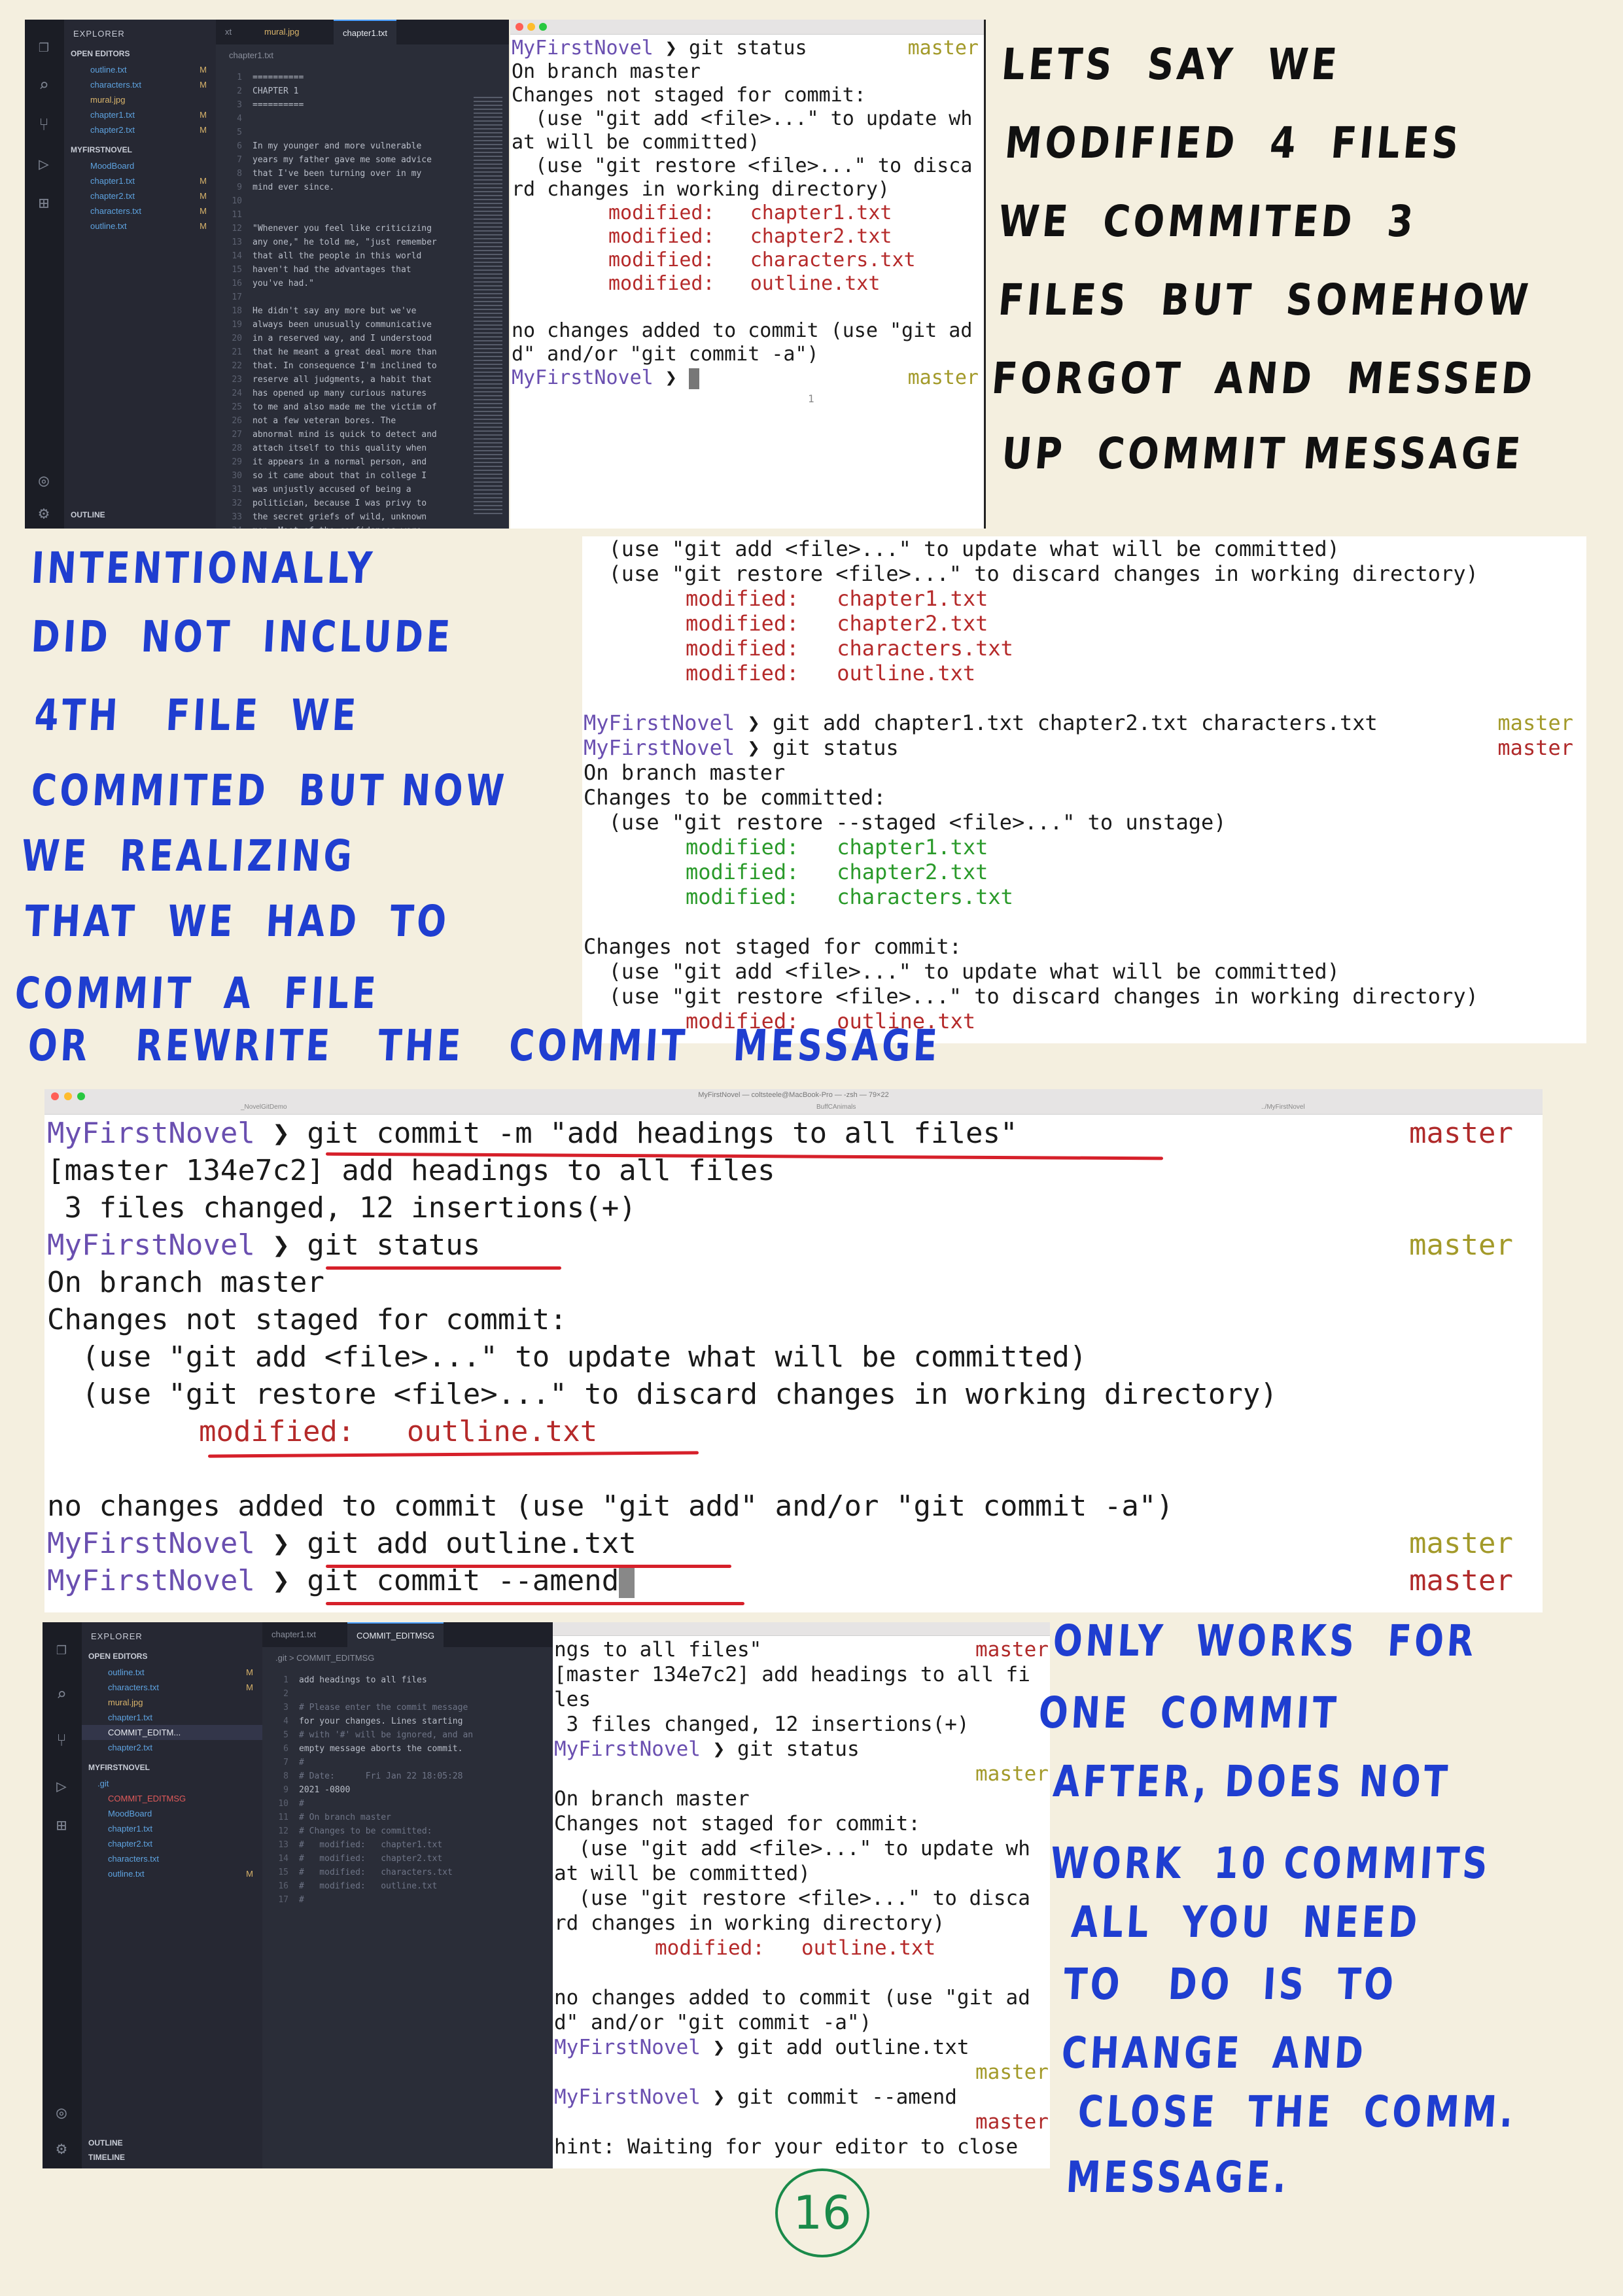 This screenshot has height=2296, width=1623. What do you see at coordinates (1283, 1107) in the screenshot?
I see `tab-my-first-novel: ../MyFirstNovel` at bounding box center [1283, 1107].